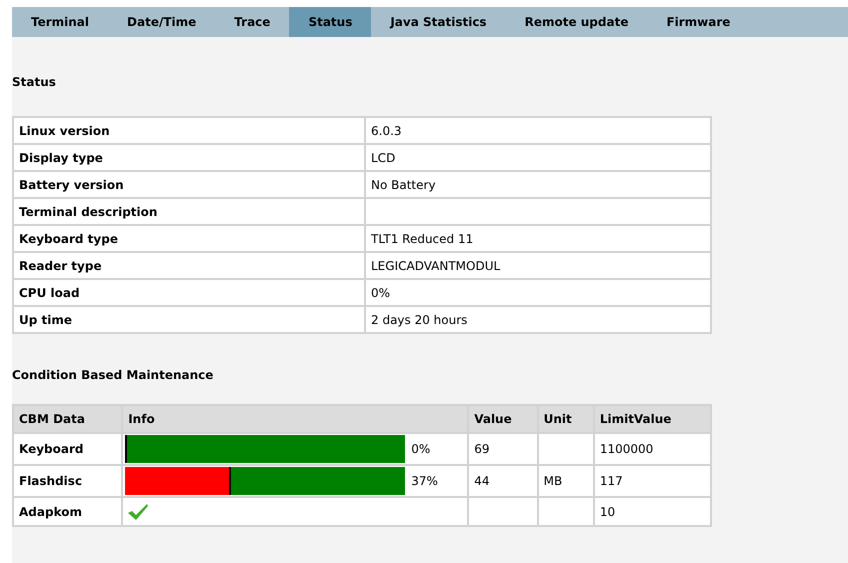 This screenshot has width=848, height=563. Describe the element at coordinates (189, 130) in the screenshot. I see `table-cell: Linux version` at that location.